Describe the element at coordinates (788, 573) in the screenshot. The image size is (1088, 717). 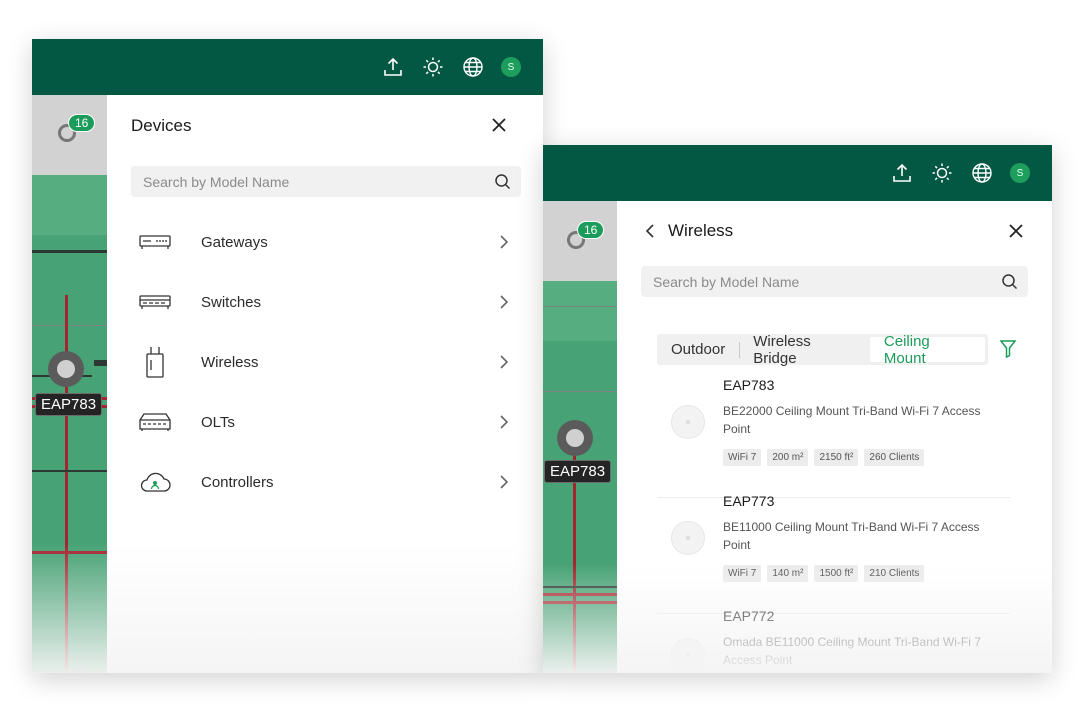
I see `tag-area-m2: 140 m²` at that location.